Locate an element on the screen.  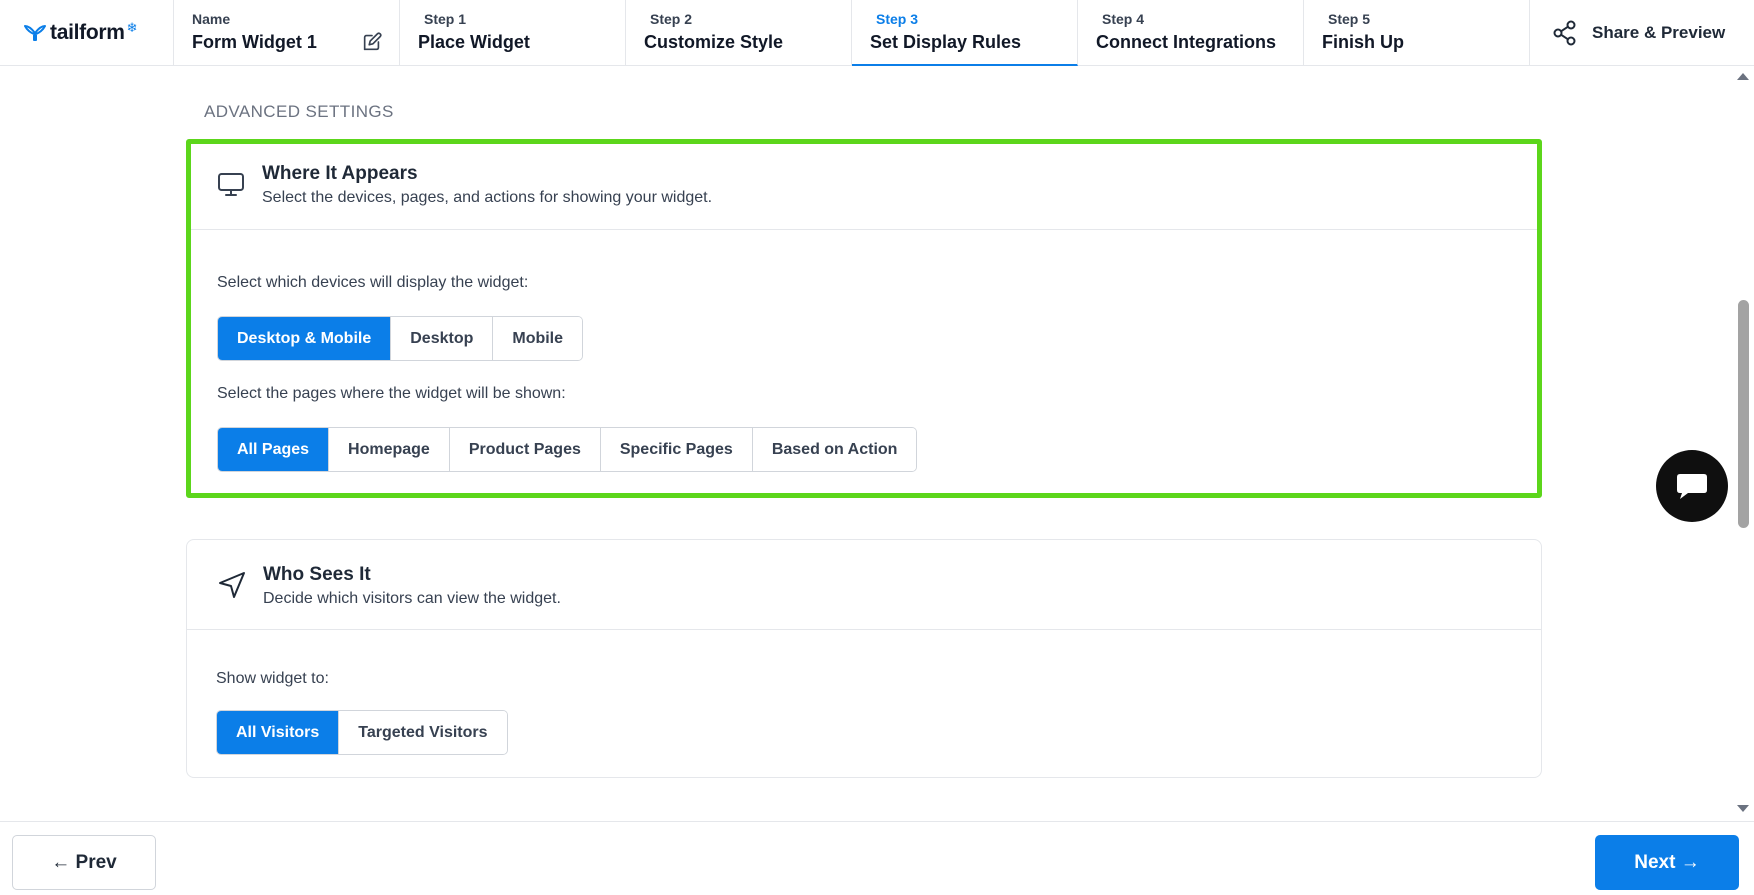
prev-button: ← Prev is located at coordinates (84, 862).